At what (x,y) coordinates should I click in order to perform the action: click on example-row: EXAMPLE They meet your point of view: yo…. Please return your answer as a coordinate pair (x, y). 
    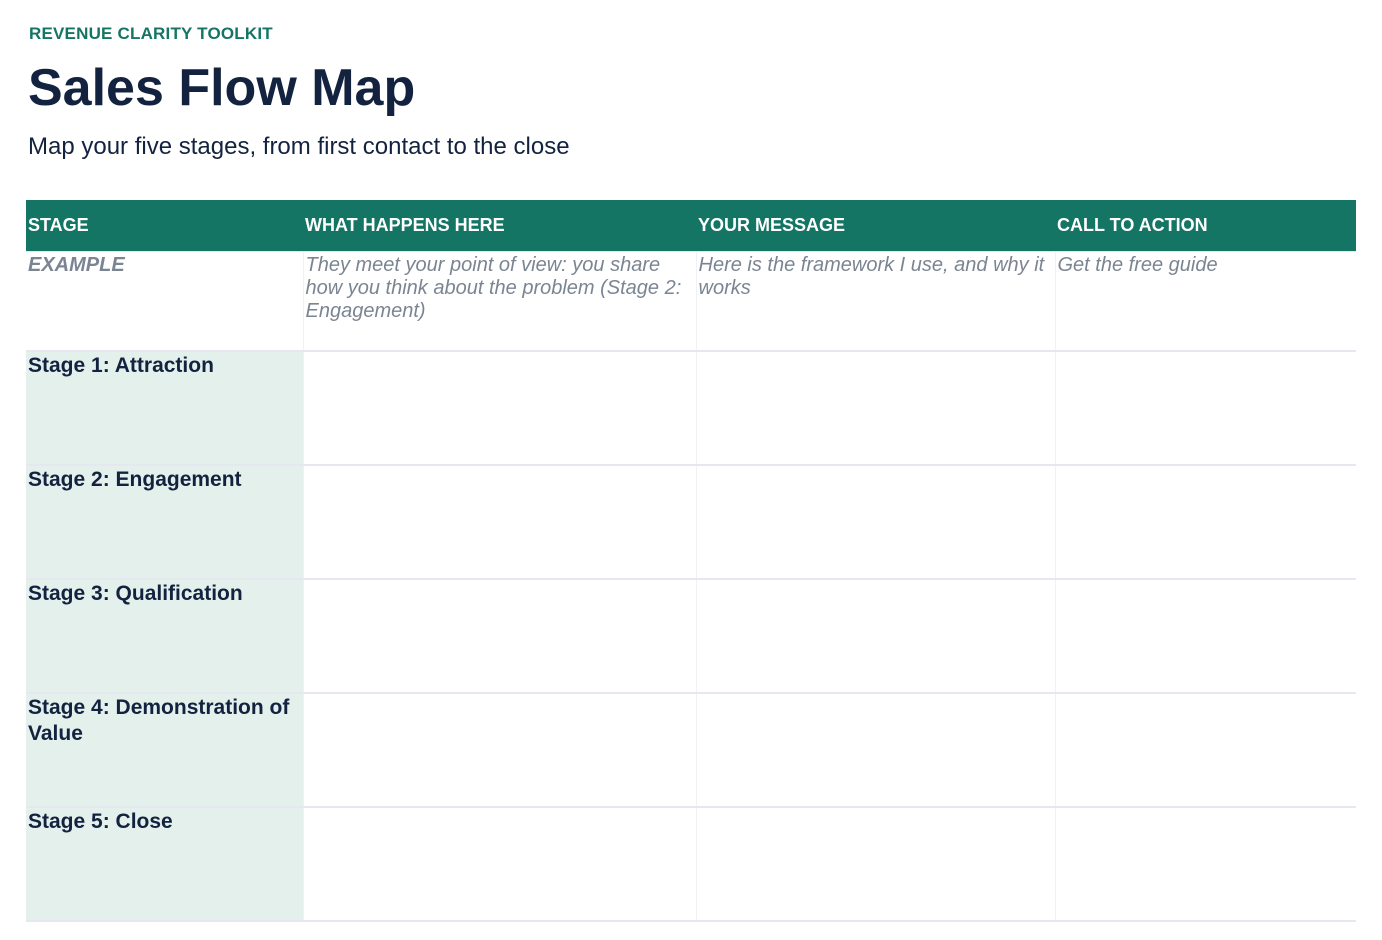
    Looking at the image, I should click on (691, 301).